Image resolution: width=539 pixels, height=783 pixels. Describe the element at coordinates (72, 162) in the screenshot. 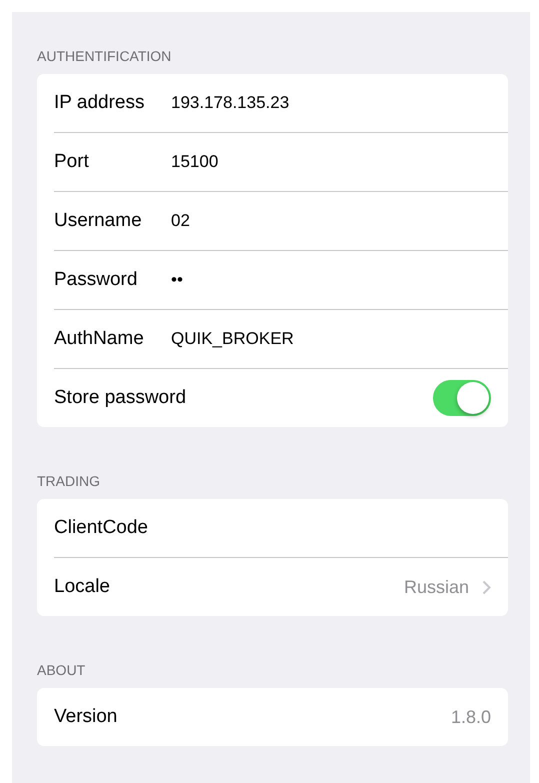

I see `field-label: Port` at that location.